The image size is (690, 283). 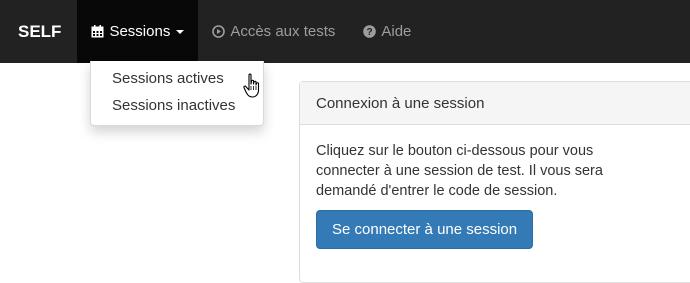 I want to click on nav-sessions: Sessions, so click(x=138, y=31).